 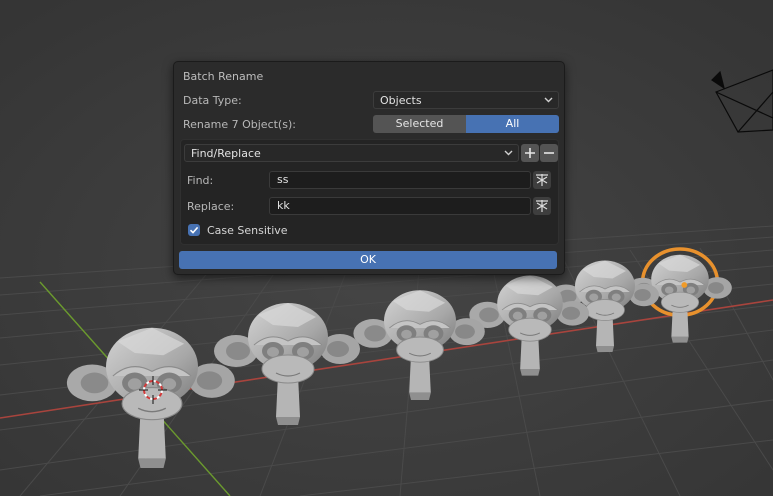 I want to click on checkmark-icon, so click(x=194, y=230).